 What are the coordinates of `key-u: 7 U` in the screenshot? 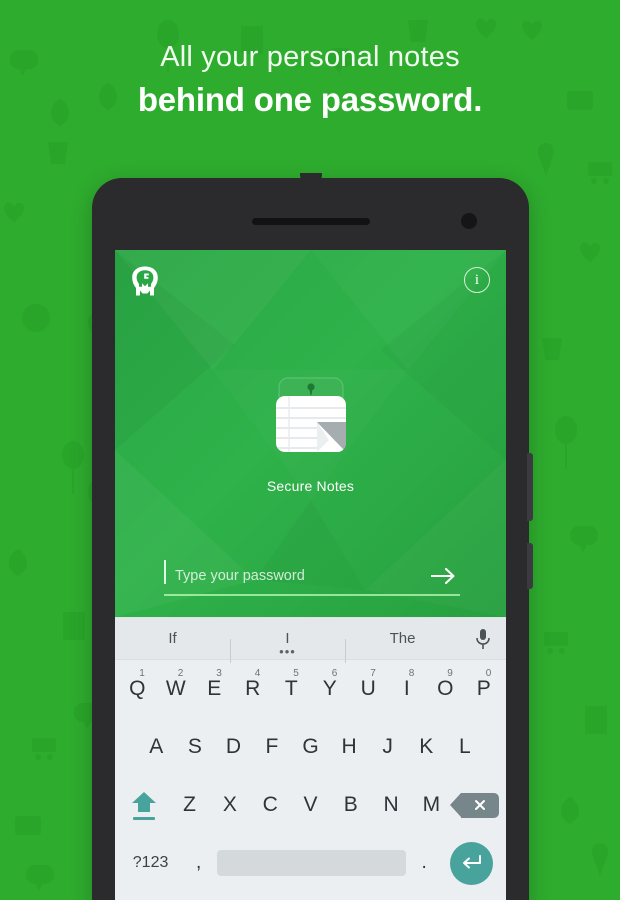 It's located at (368, 689).